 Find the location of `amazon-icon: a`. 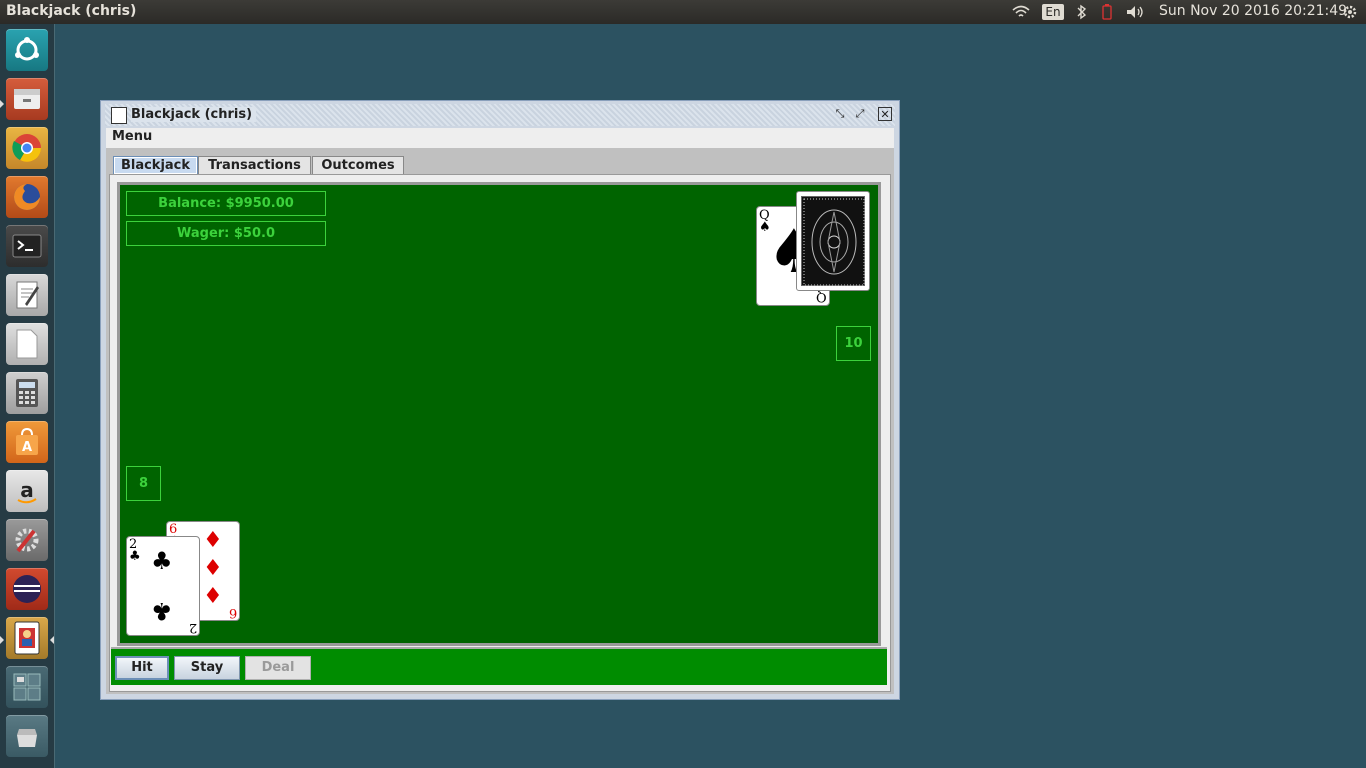

amazon-icon: a is located at coordinates (27, 491).